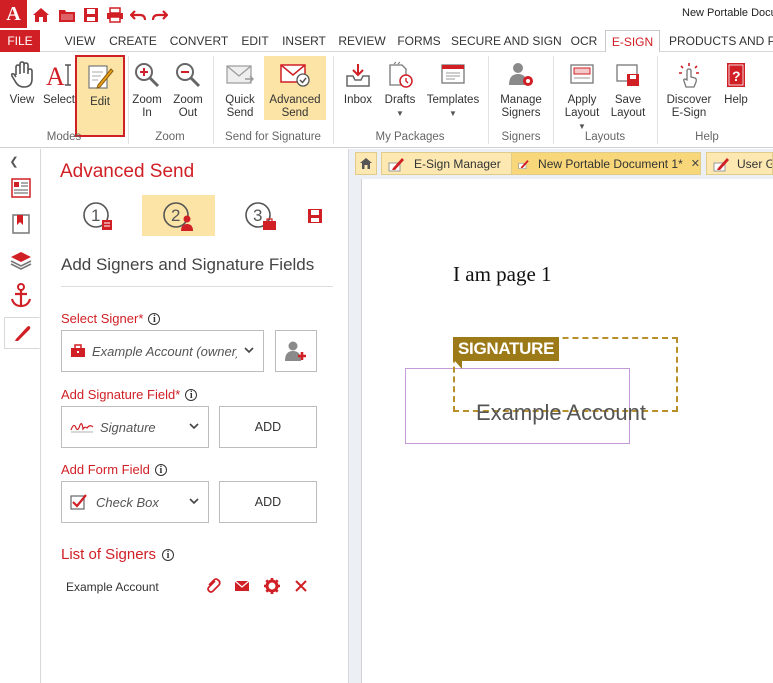 The height and width of the screenshot is (683, 773). Describe the element at coordinates (315, 215) in the screenshot. I see `save-package-icon` at that location.